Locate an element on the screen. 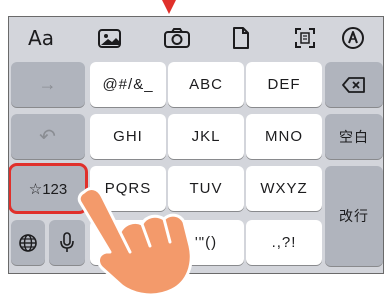 This screenshot has height=296, width=385. cursor-right-label: → is located at coordinates (48, 84).